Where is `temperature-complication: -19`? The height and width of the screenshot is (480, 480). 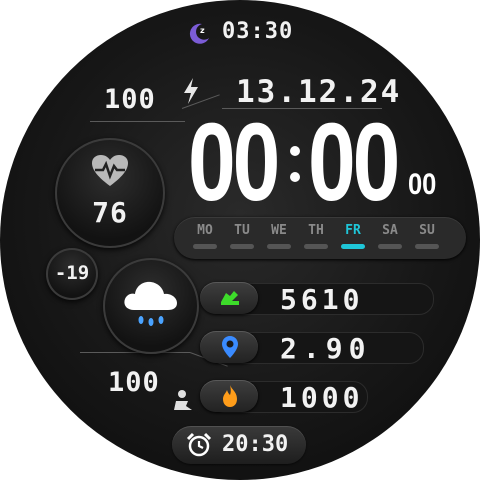 temperature-complication: -19 is located at coordinates (72, 274).